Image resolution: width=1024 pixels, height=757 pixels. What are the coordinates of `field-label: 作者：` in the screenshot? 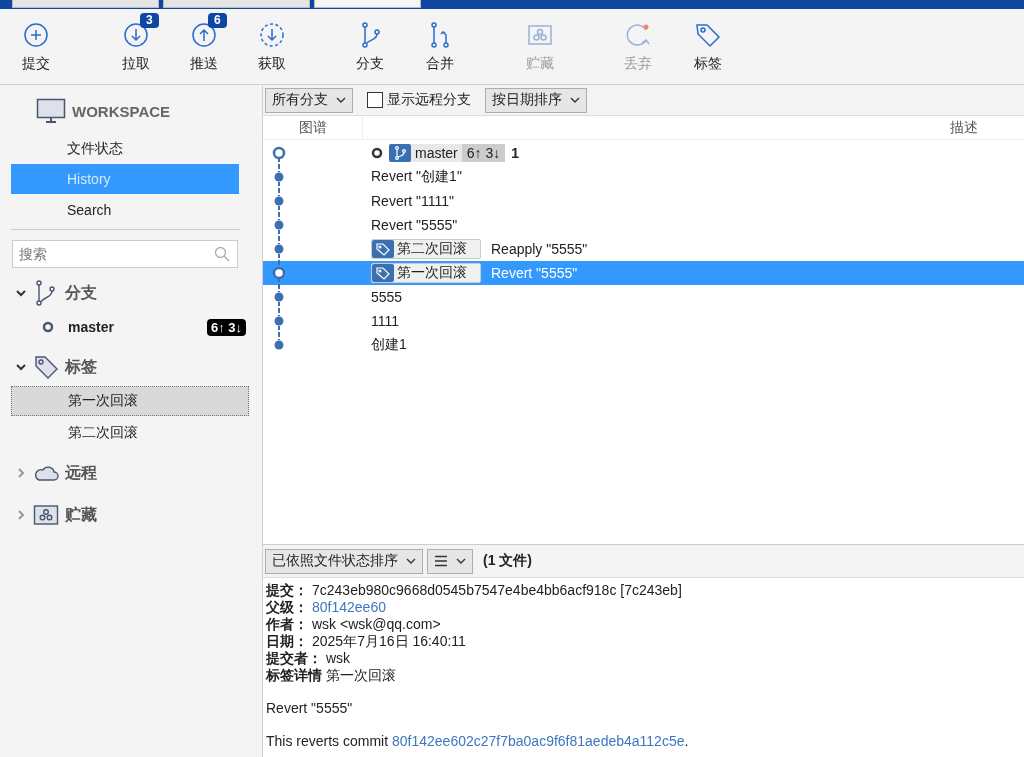 It's located at (287, 624).